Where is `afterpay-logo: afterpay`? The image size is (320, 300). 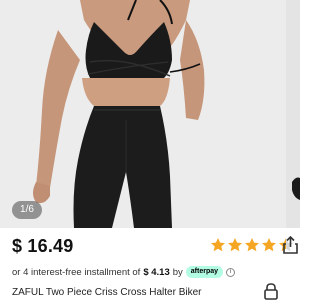 afterpay-logo: afterpay is located at coordinates (204, 272).